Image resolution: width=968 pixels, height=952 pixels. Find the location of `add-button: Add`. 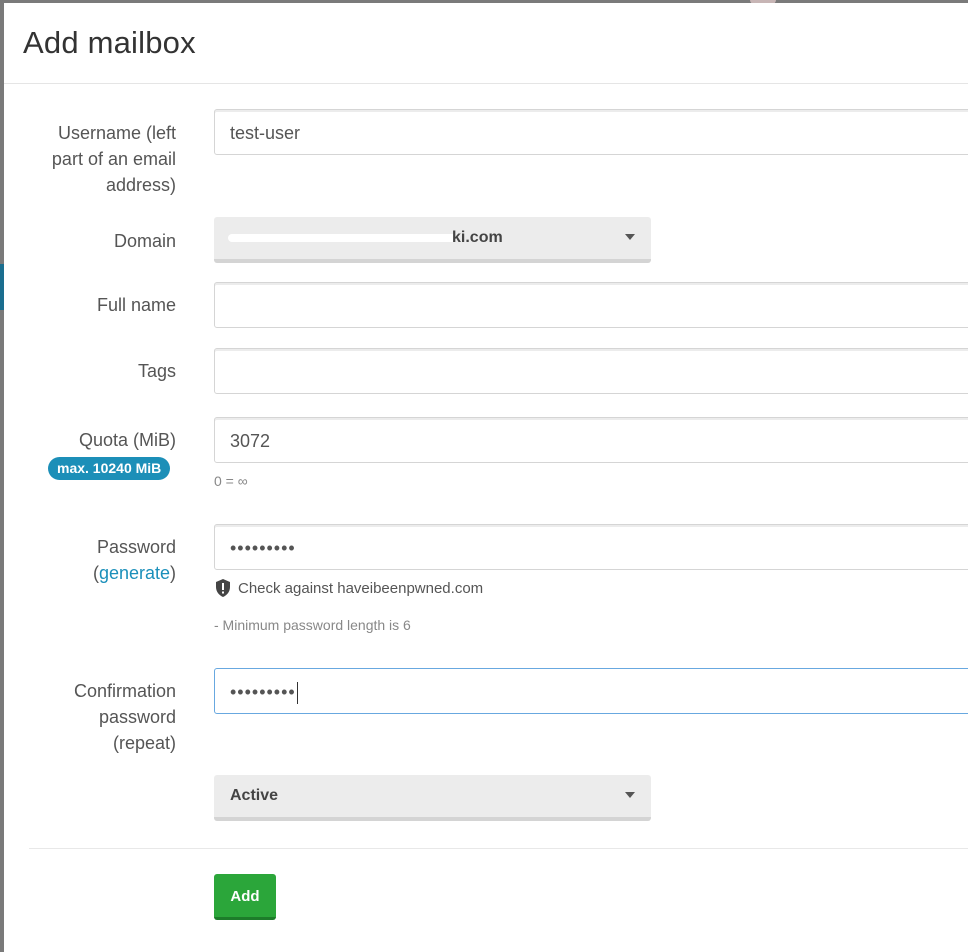

add-button: Add is located at coordinates (245, 897).